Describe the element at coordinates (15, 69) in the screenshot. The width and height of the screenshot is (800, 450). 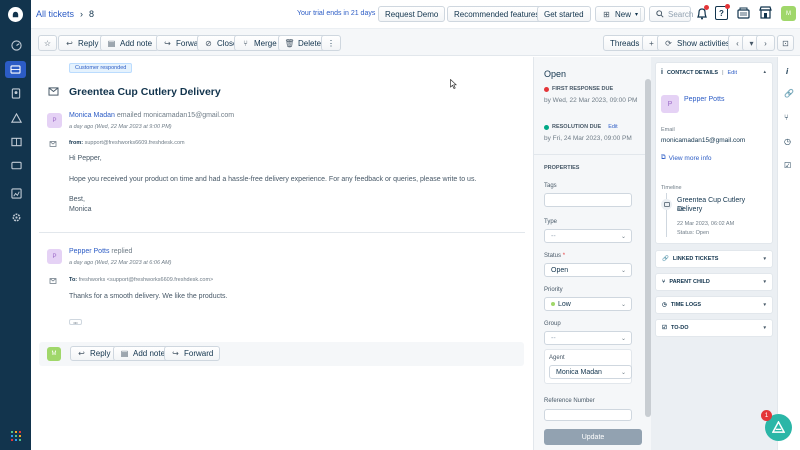
I see `tickets-icon` at that location.